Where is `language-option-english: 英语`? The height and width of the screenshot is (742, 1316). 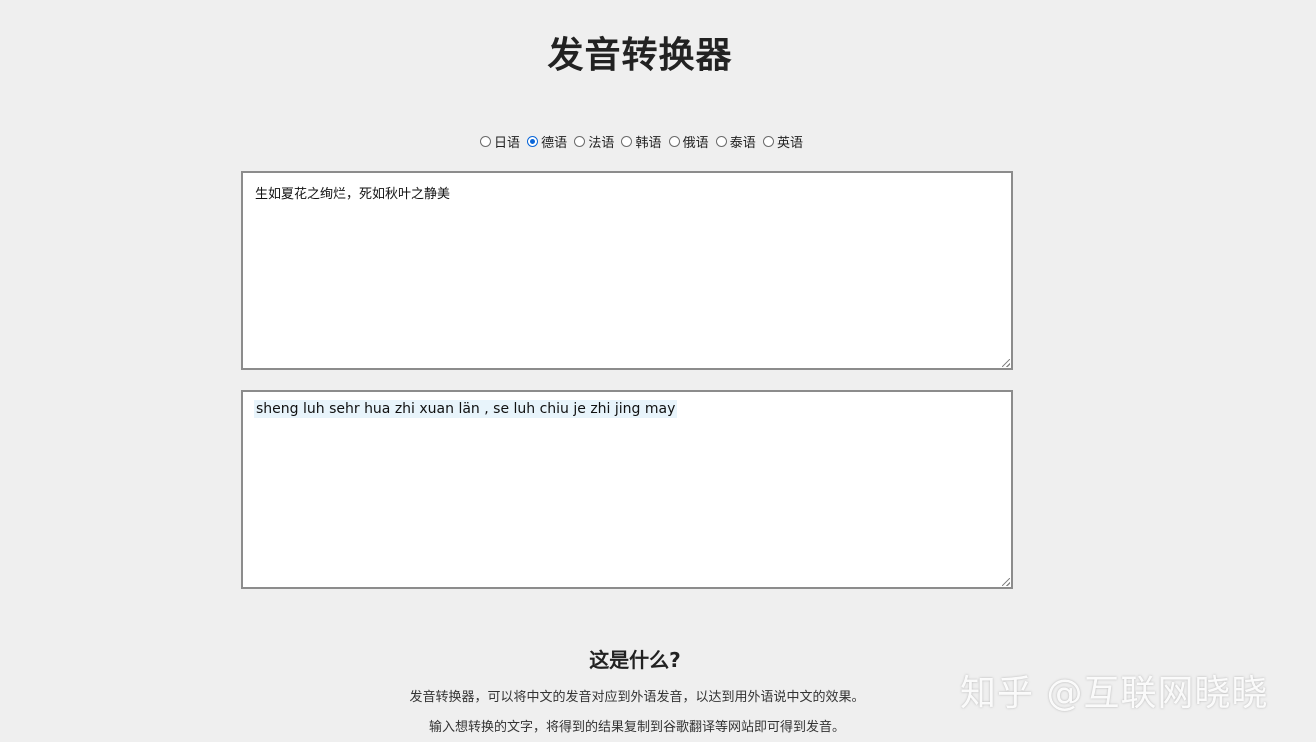 language-option-english: 英语 is located at coordinates (782, 141).